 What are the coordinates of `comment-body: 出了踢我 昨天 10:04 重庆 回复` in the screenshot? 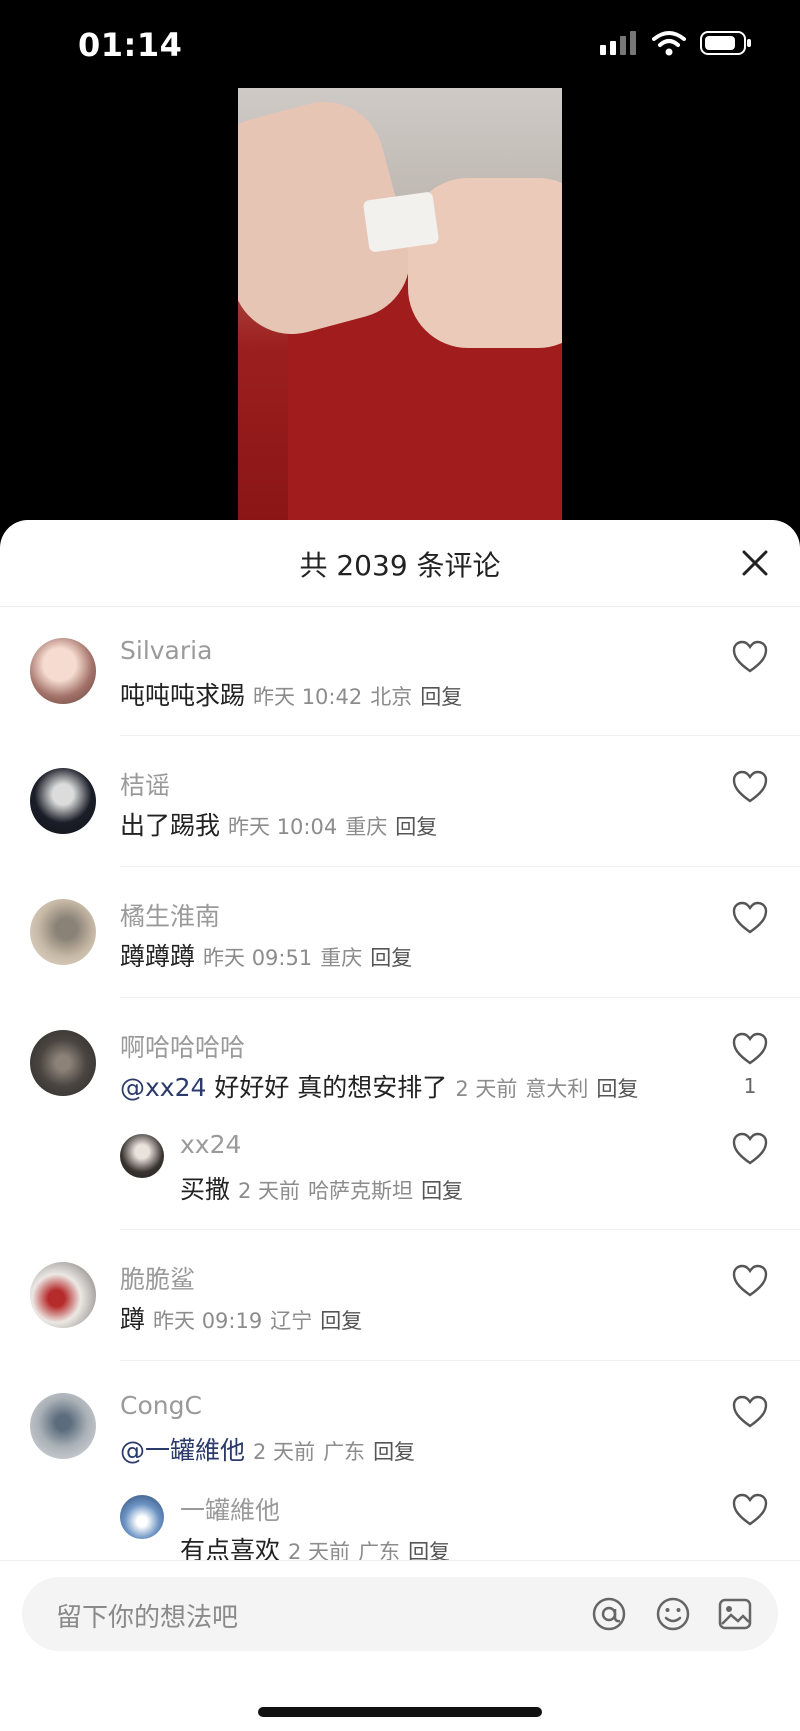 It's located at (278, 824).